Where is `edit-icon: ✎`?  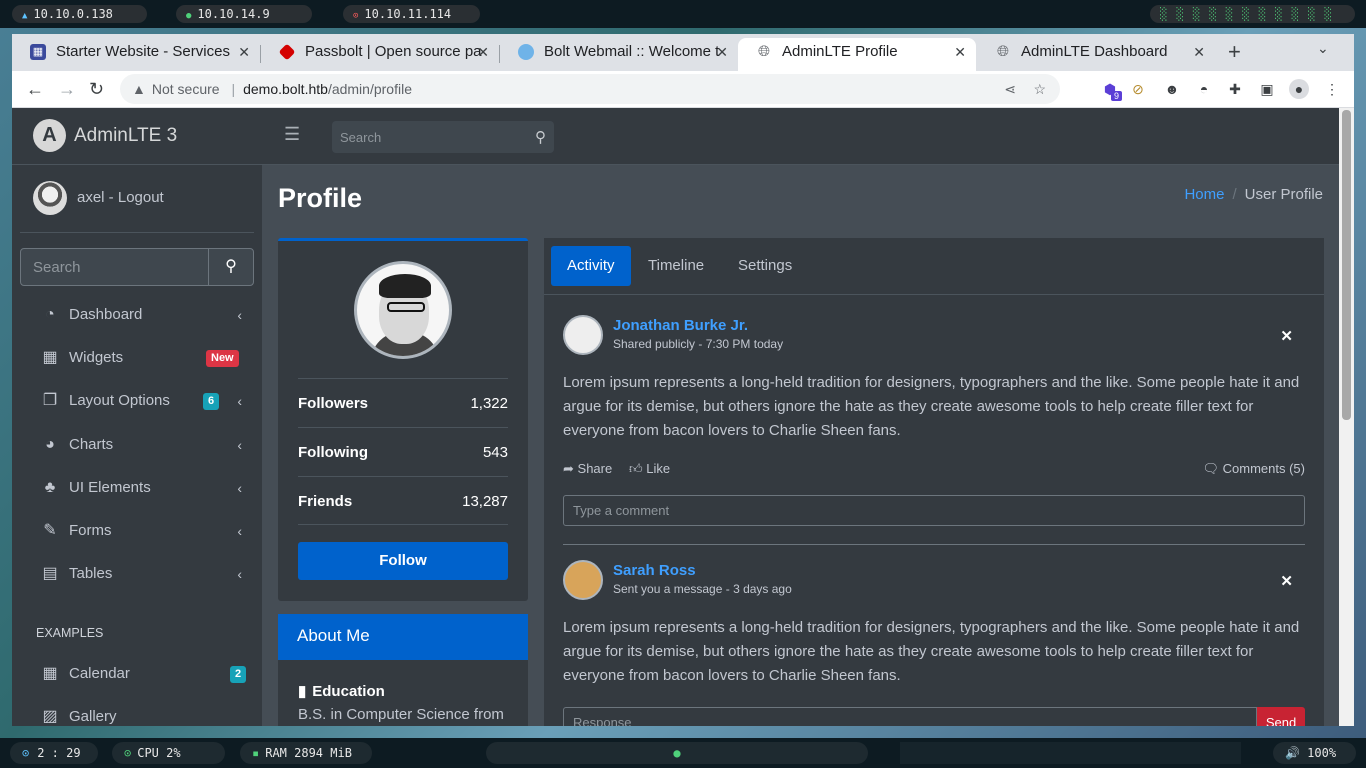 edit-icon: ✎ is located at coordinates (50, 530).